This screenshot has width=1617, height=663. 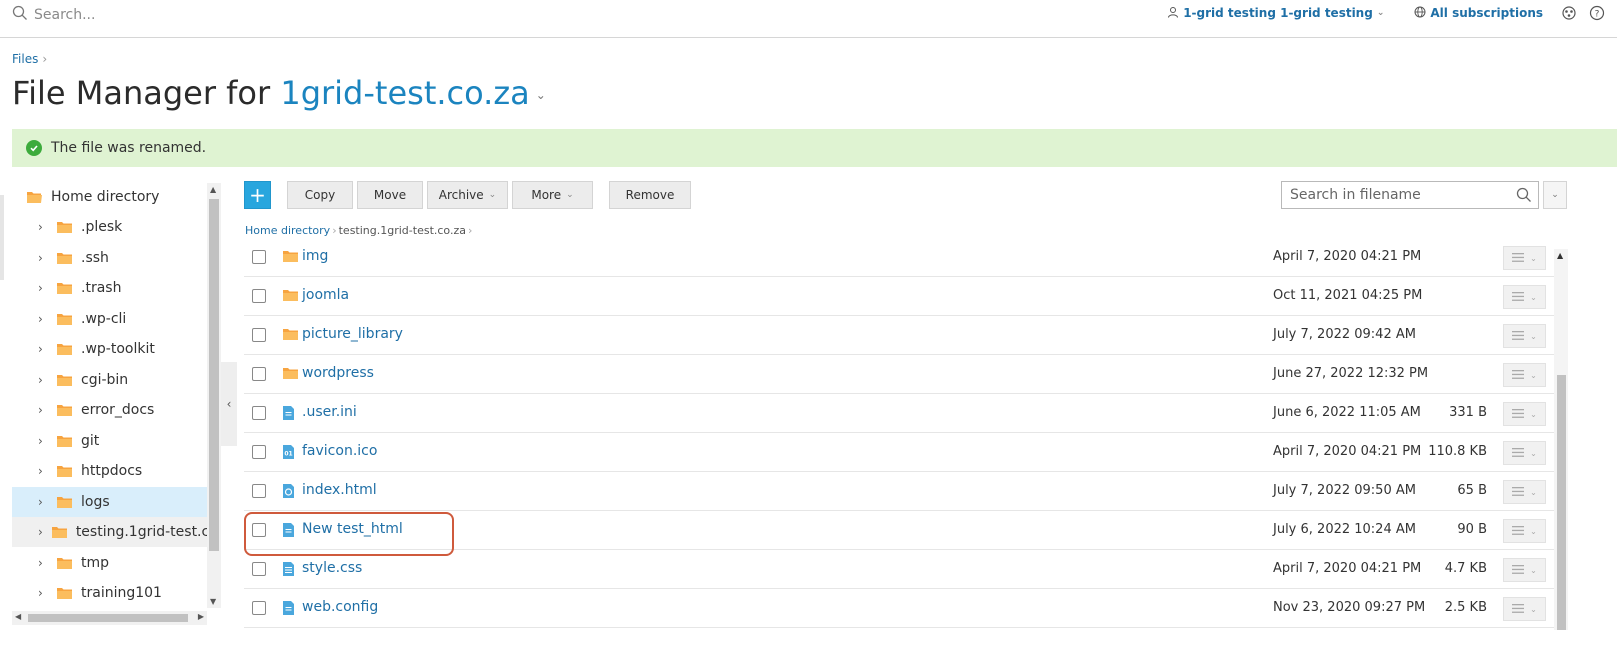 I want to click on file-list-scrollbar: ▲, so click(x=1561, y=439).